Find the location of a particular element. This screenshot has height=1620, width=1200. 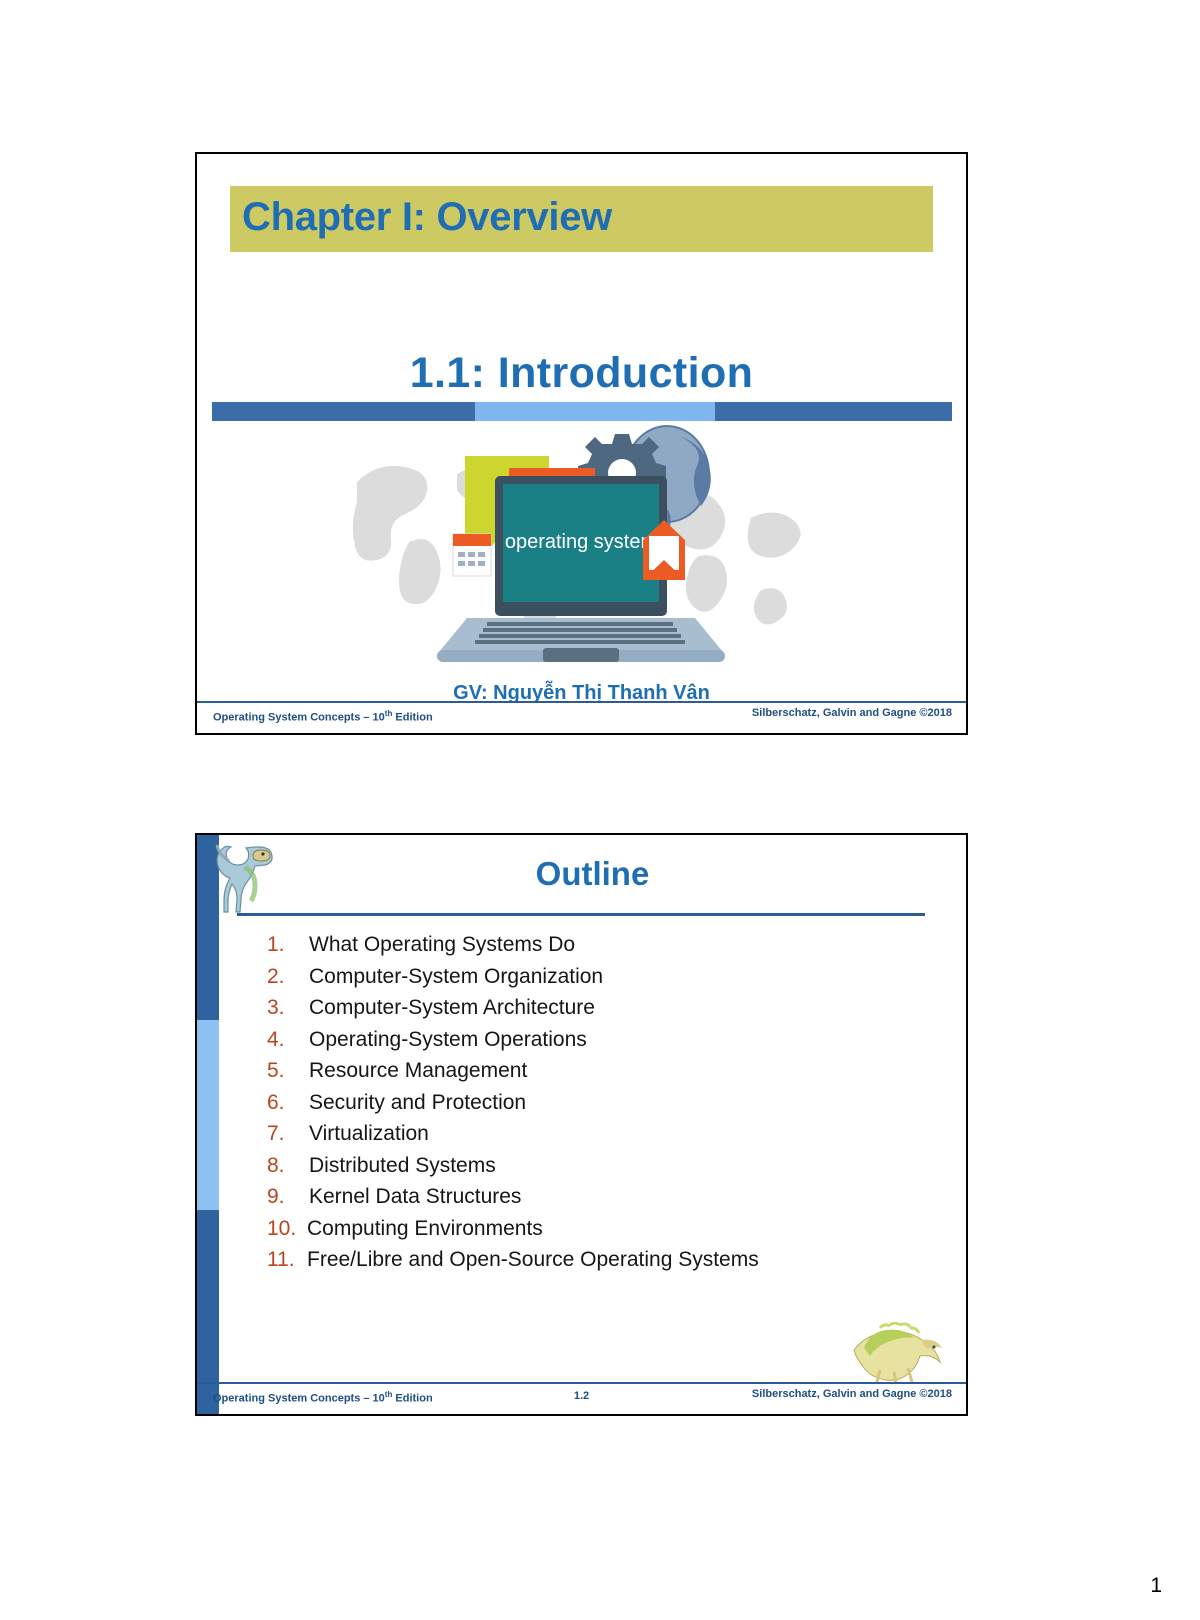

list-item: 2. Computer-System Organization is located at coordinates (587, 981).